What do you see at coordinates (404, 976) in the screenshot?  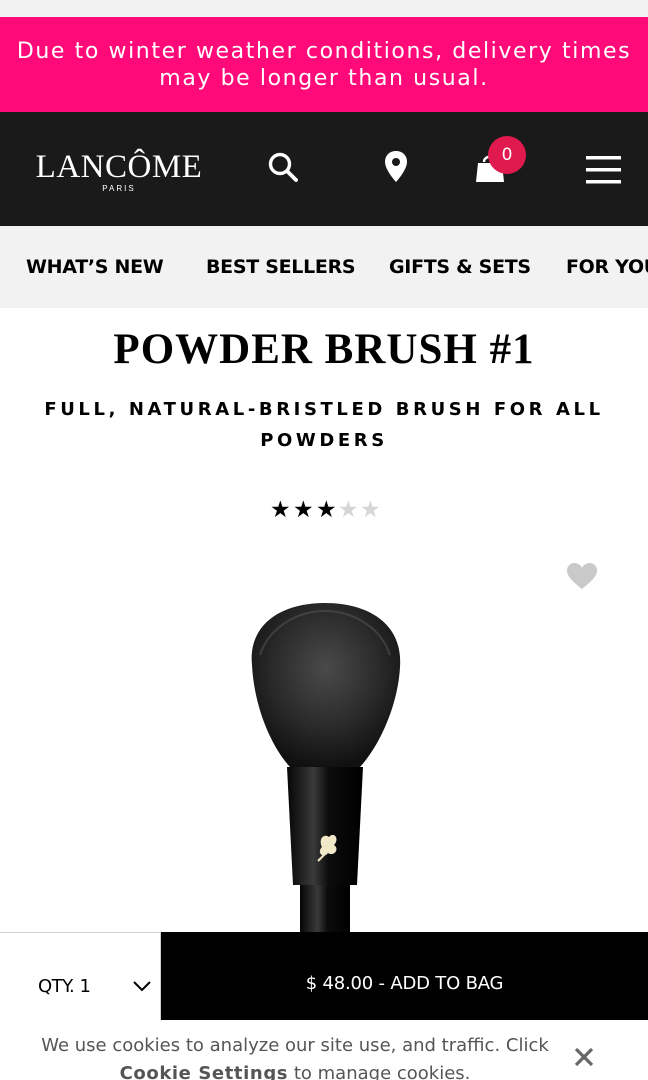 I see `add-to-bag-button: $ 48.00 - ADD TO BAG` at bounding box center [404, 976].